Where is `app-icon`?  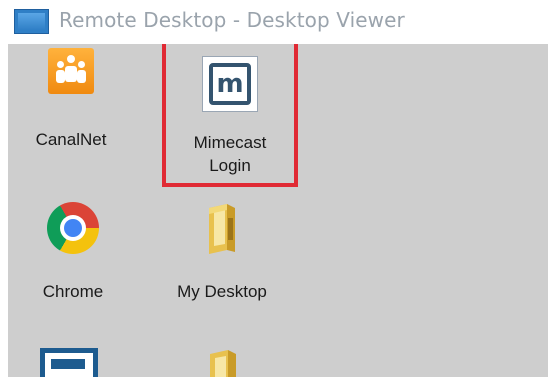 app-icon is located at coordinates (69, 362).